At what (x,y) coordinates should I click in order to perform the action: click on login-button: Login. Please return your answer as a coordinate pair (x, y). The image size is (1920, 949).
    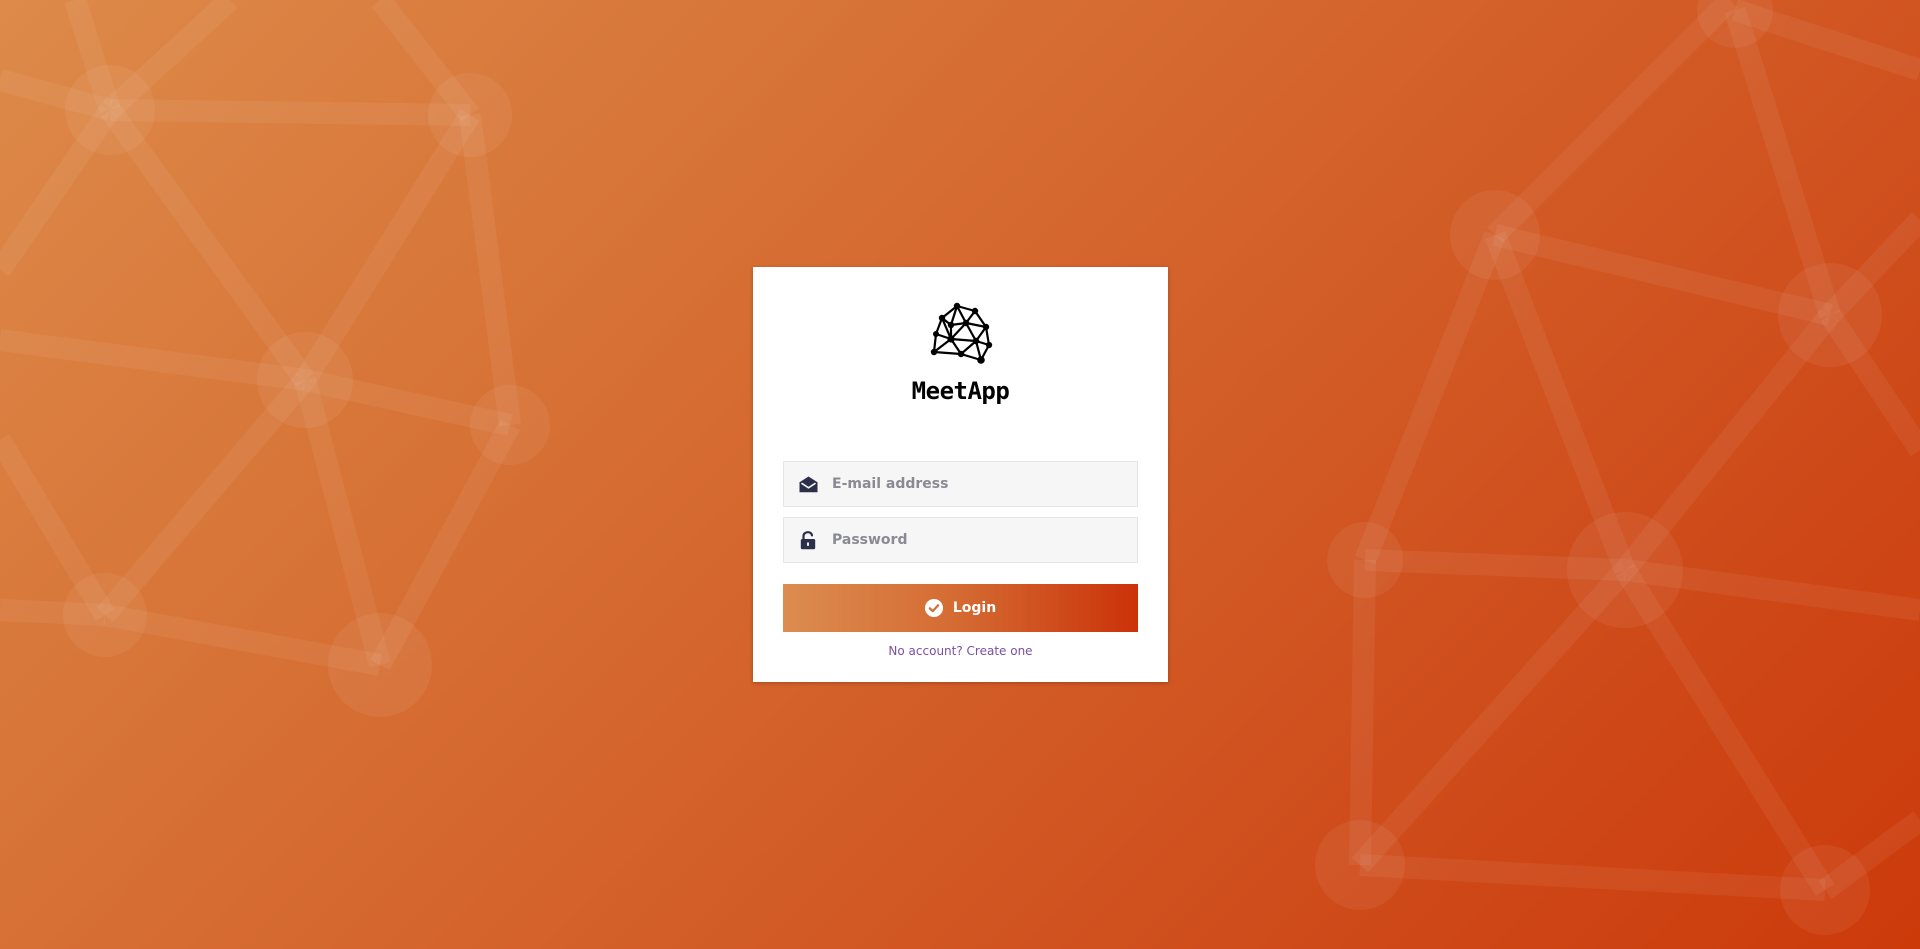
    Looking at the image, I should click on (960, 608).